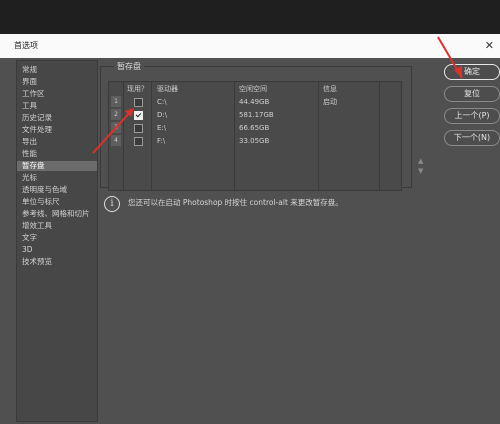 The image size is (500, 424). Describe the element at coordinates (57, 118) in the screenshot. I see `sidebar-item-history: 历史记录` at that location.